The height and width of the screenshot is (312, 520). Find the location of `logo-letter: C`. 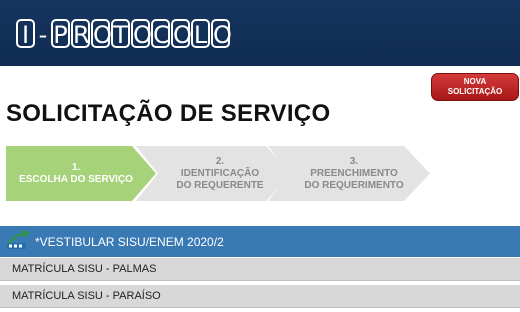

logo-letter: C is located at coordinates (160, 34).